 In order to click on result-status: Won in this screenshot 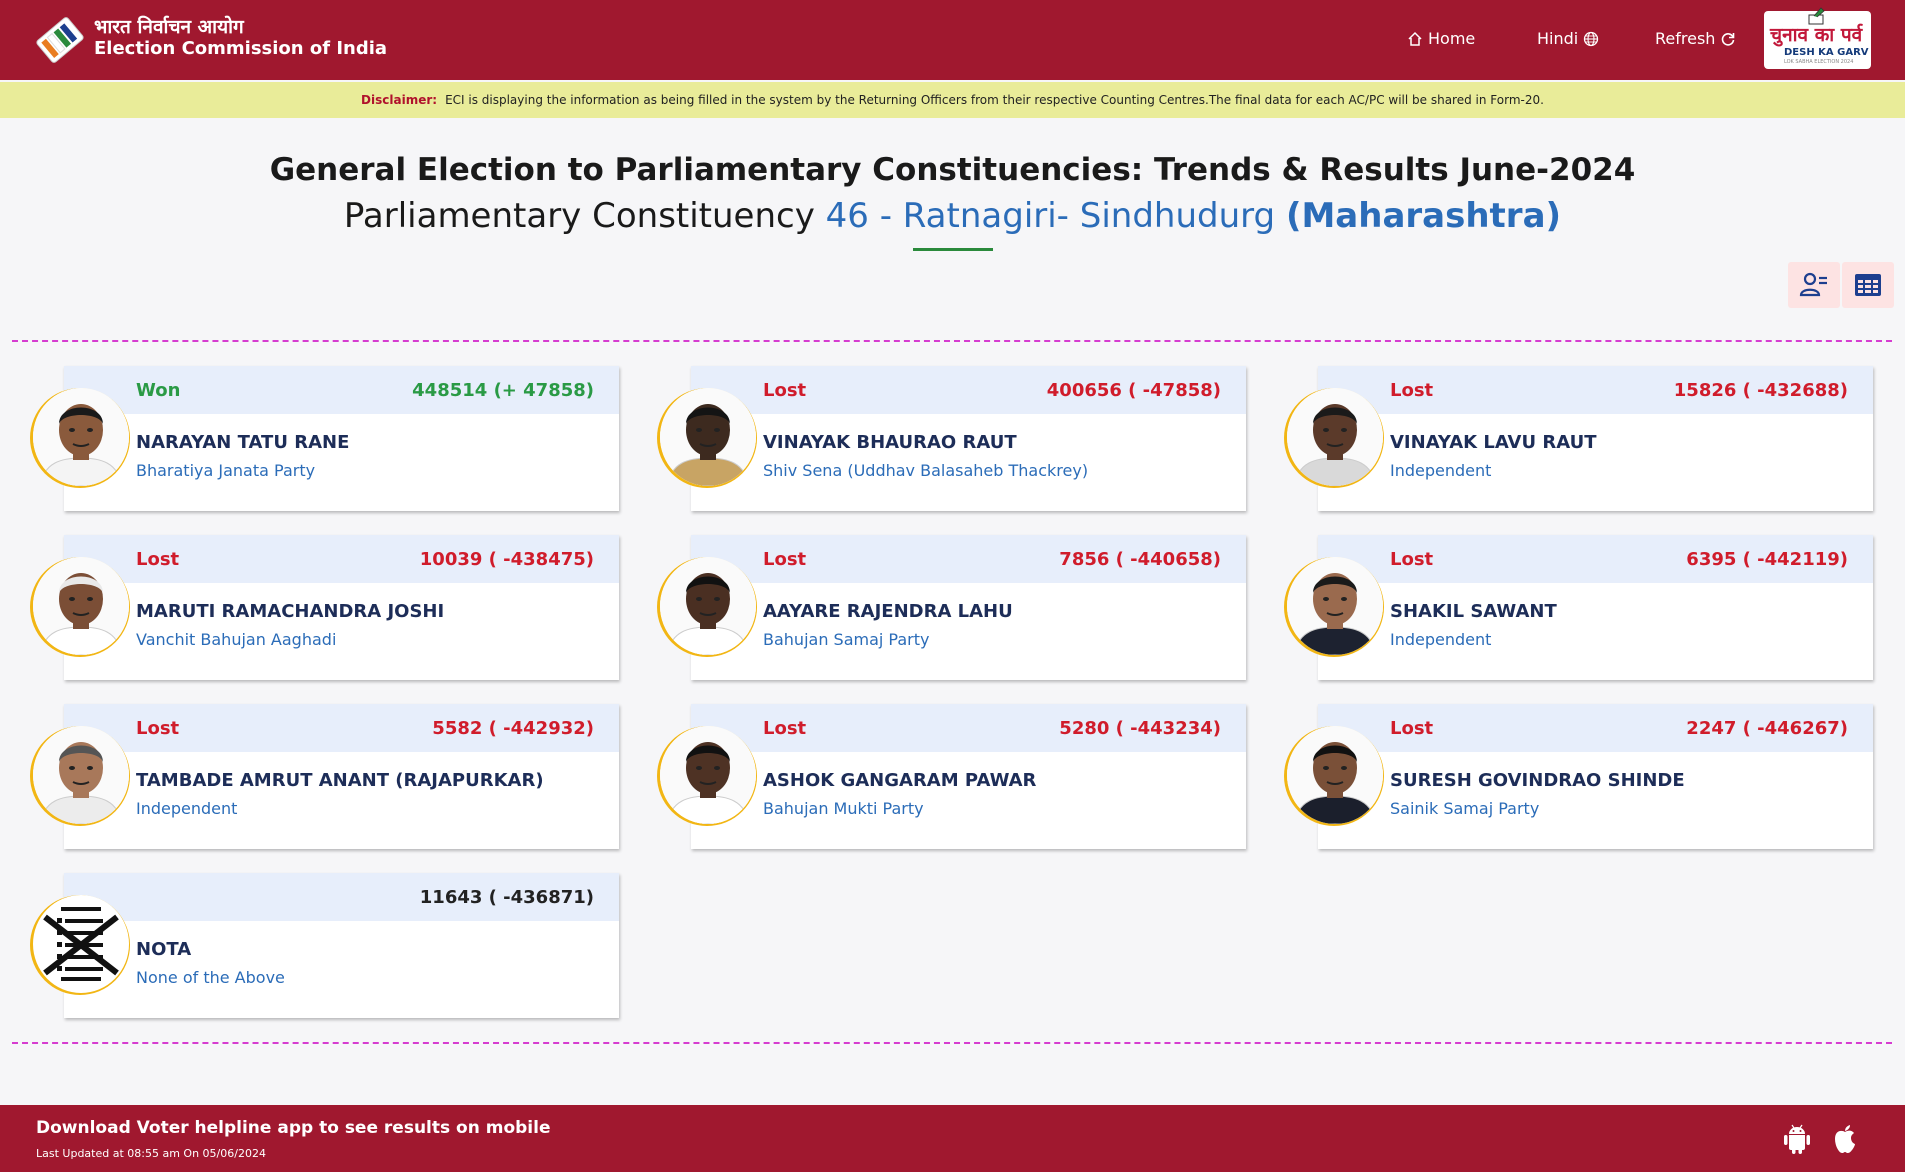, I will do `click(158, 390)`.